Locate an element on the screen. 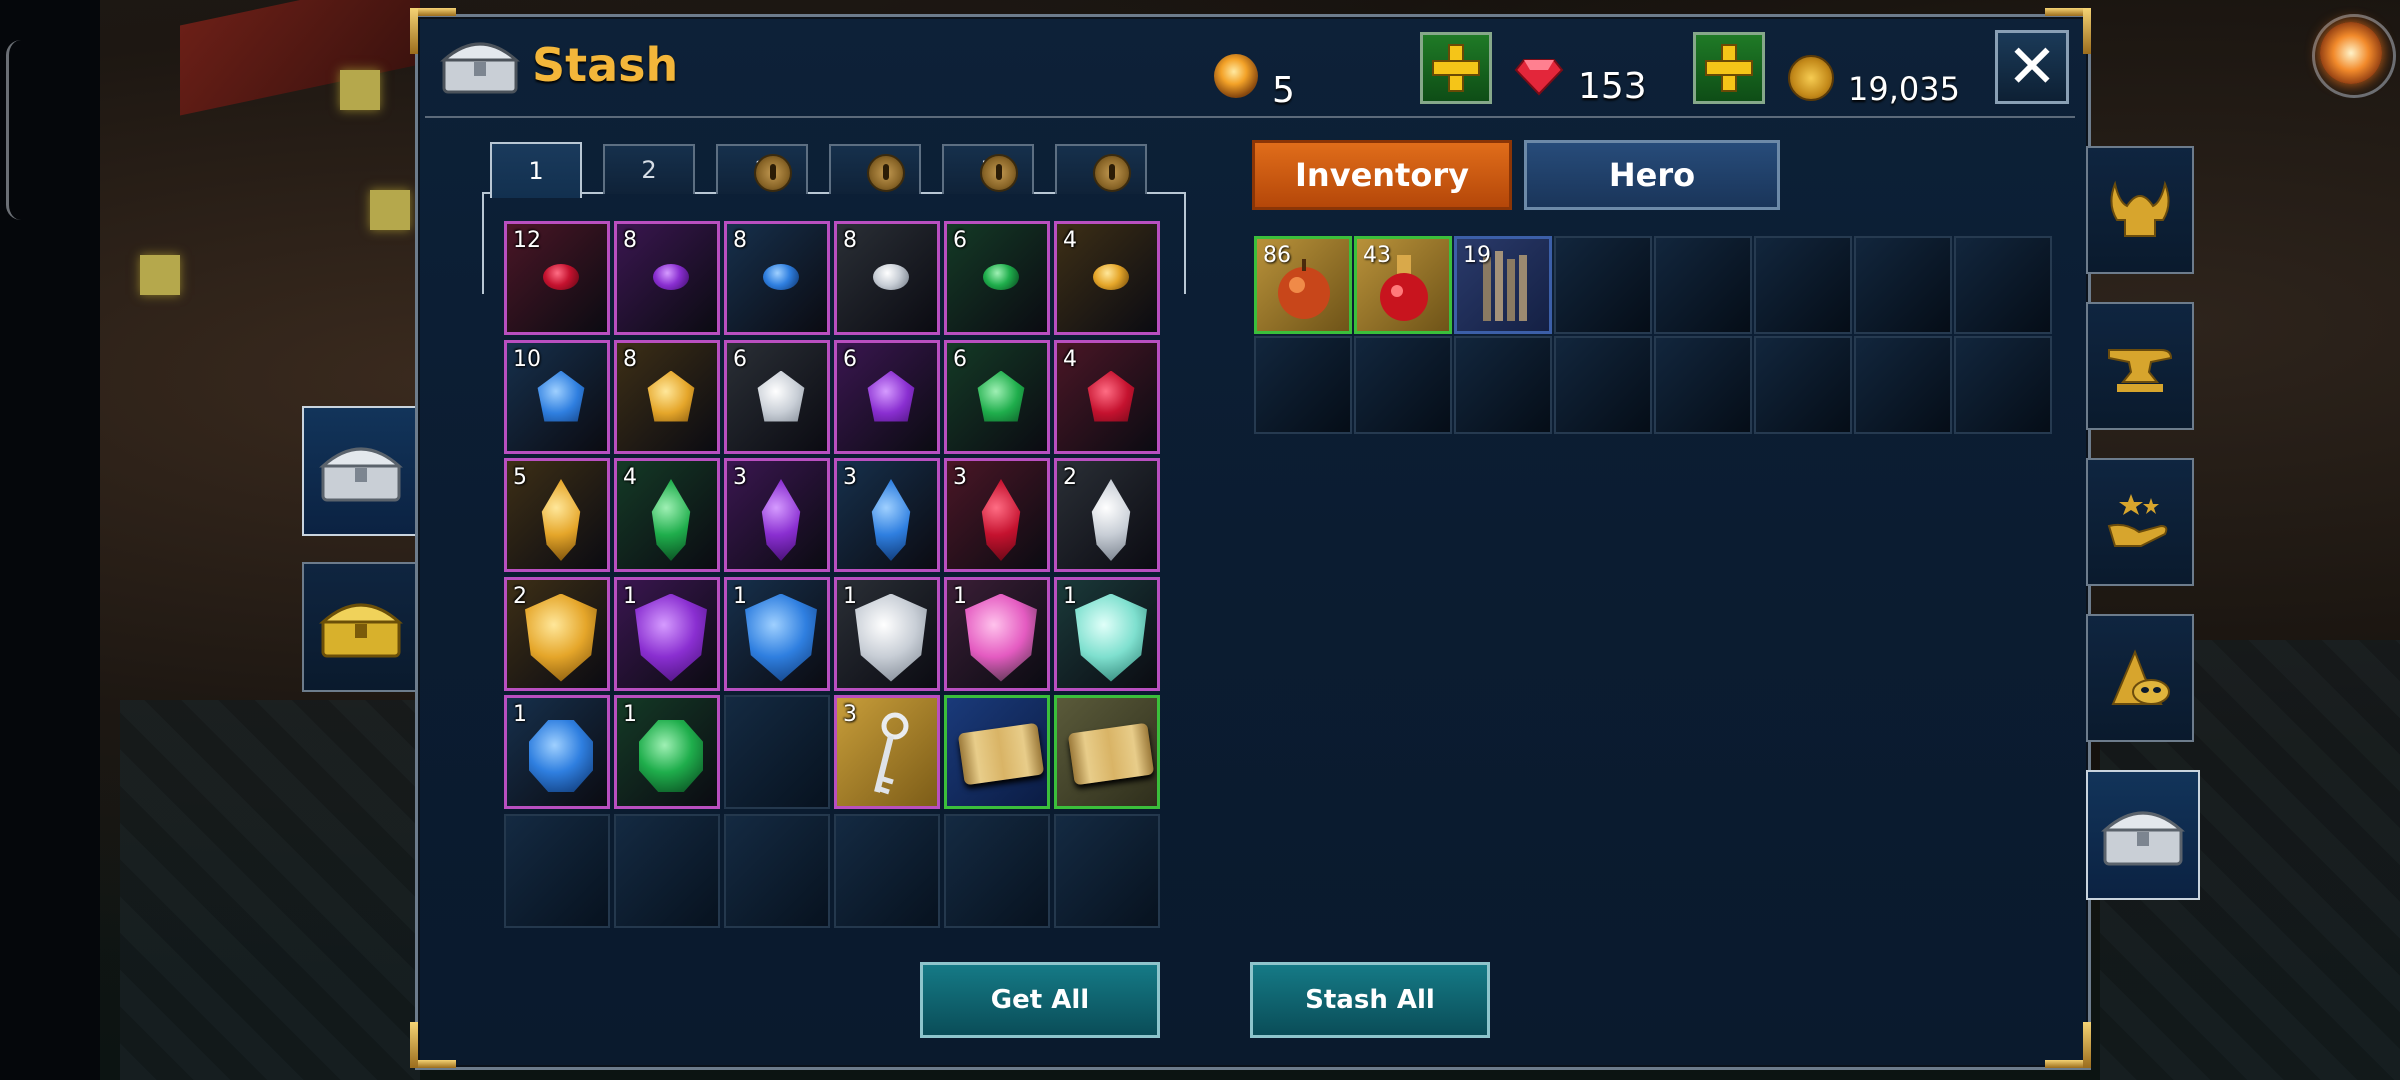 The width and height of the screenshot is (2400, 1080). side-tab-skills is located at coordinates (2140, 522).